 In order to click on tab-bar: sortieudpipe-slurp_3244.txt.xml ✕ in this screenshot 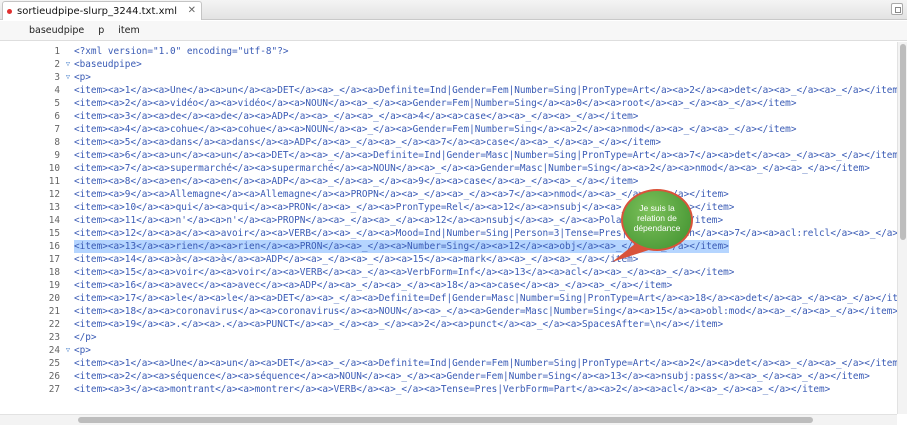, I will do `click(453, 10)`.